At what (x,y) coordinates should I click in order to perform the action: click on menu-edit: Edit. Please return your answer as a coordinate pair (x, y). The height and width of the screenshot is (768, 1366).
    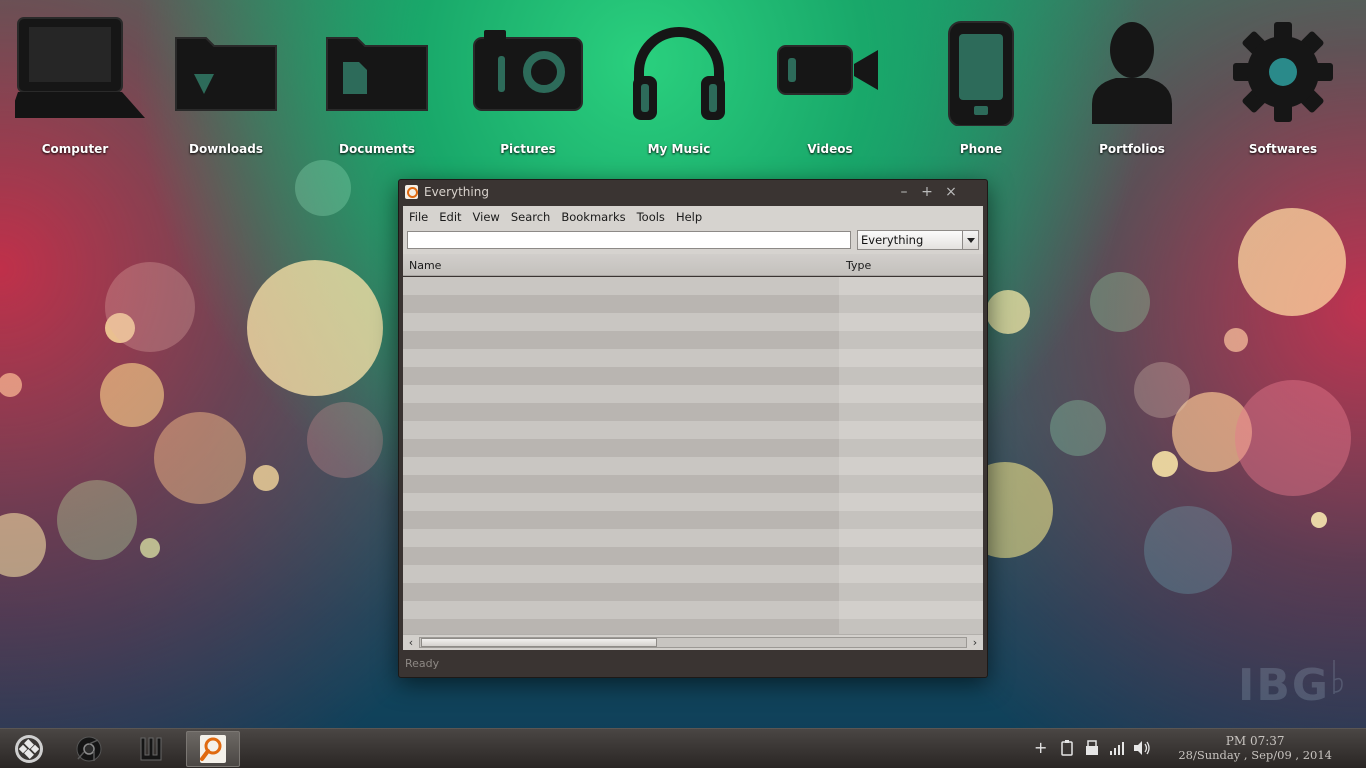
    Looking at the image, I should click on (449, 215).